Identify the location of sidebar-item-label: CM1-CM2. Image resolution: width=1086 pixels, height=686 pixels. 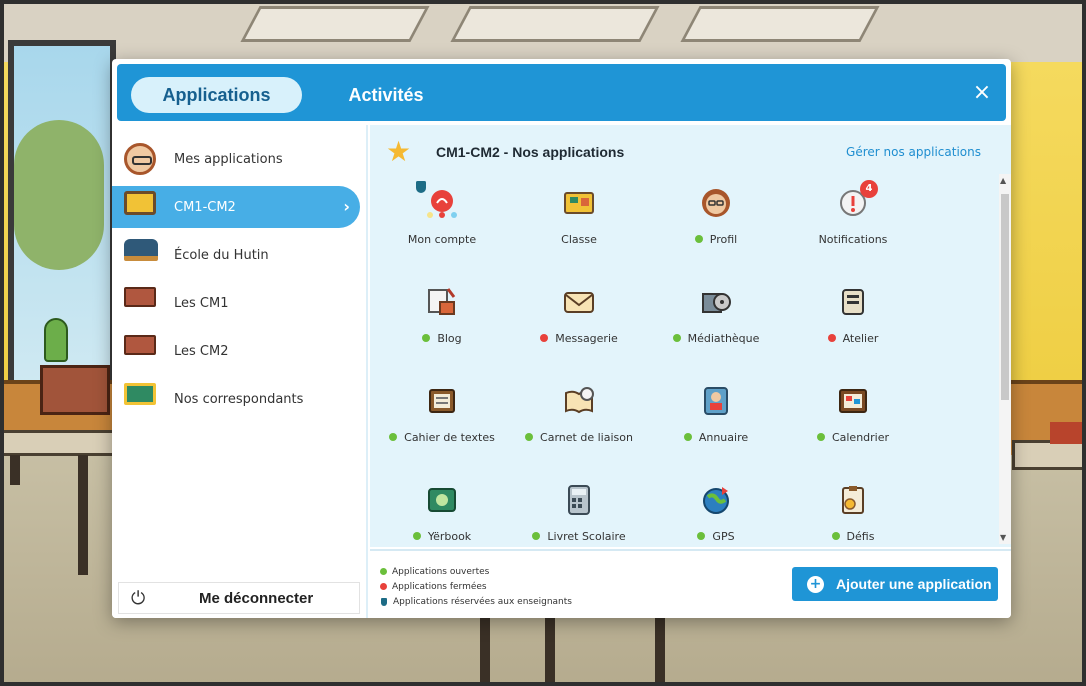
(205, 207).